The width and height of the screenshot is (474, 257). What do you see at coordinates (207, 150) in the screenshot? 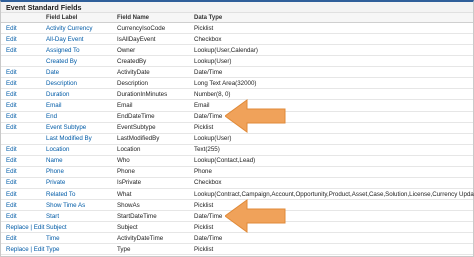
I see `field-data-type: Text(255)` at bounding box center [207, 150].